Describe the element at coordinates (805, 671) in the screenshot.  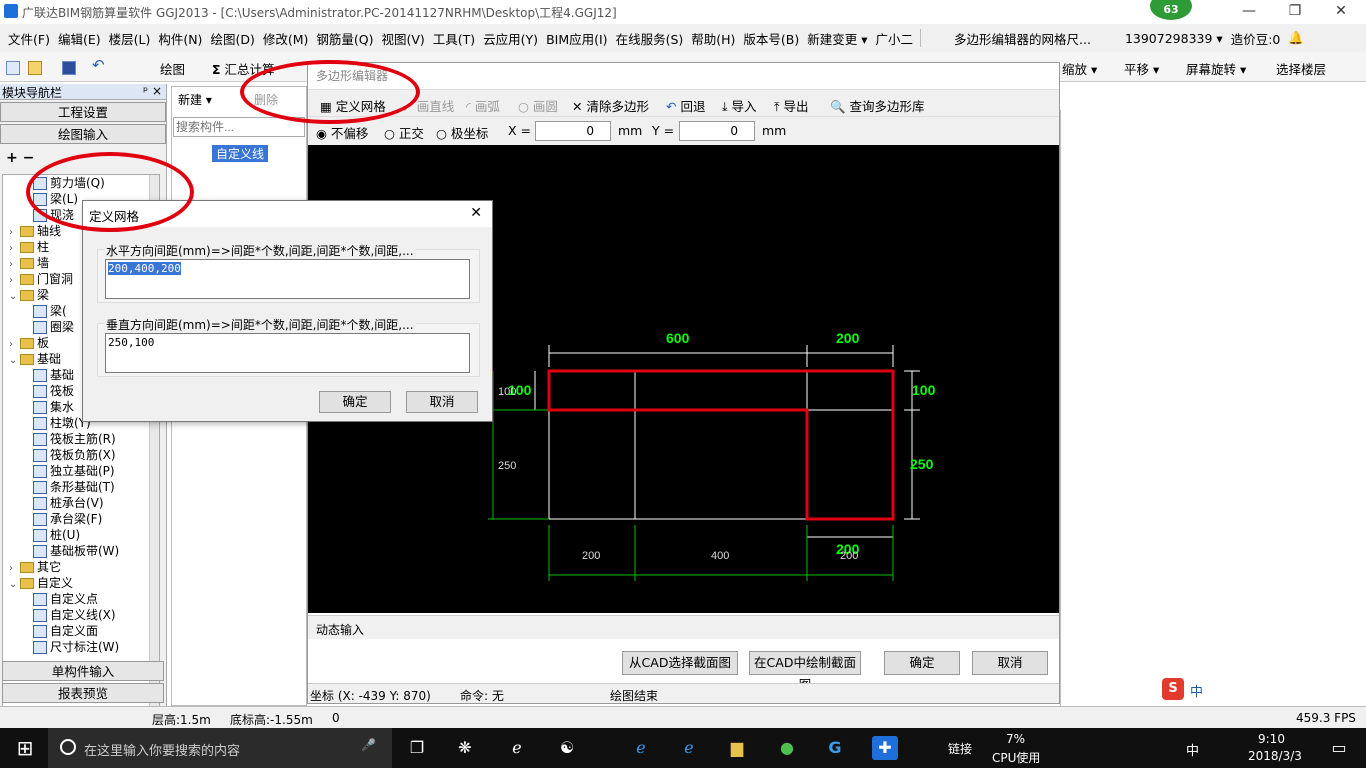
I see `cad-draw-button: 在CAD中绘制截面图` at that location.